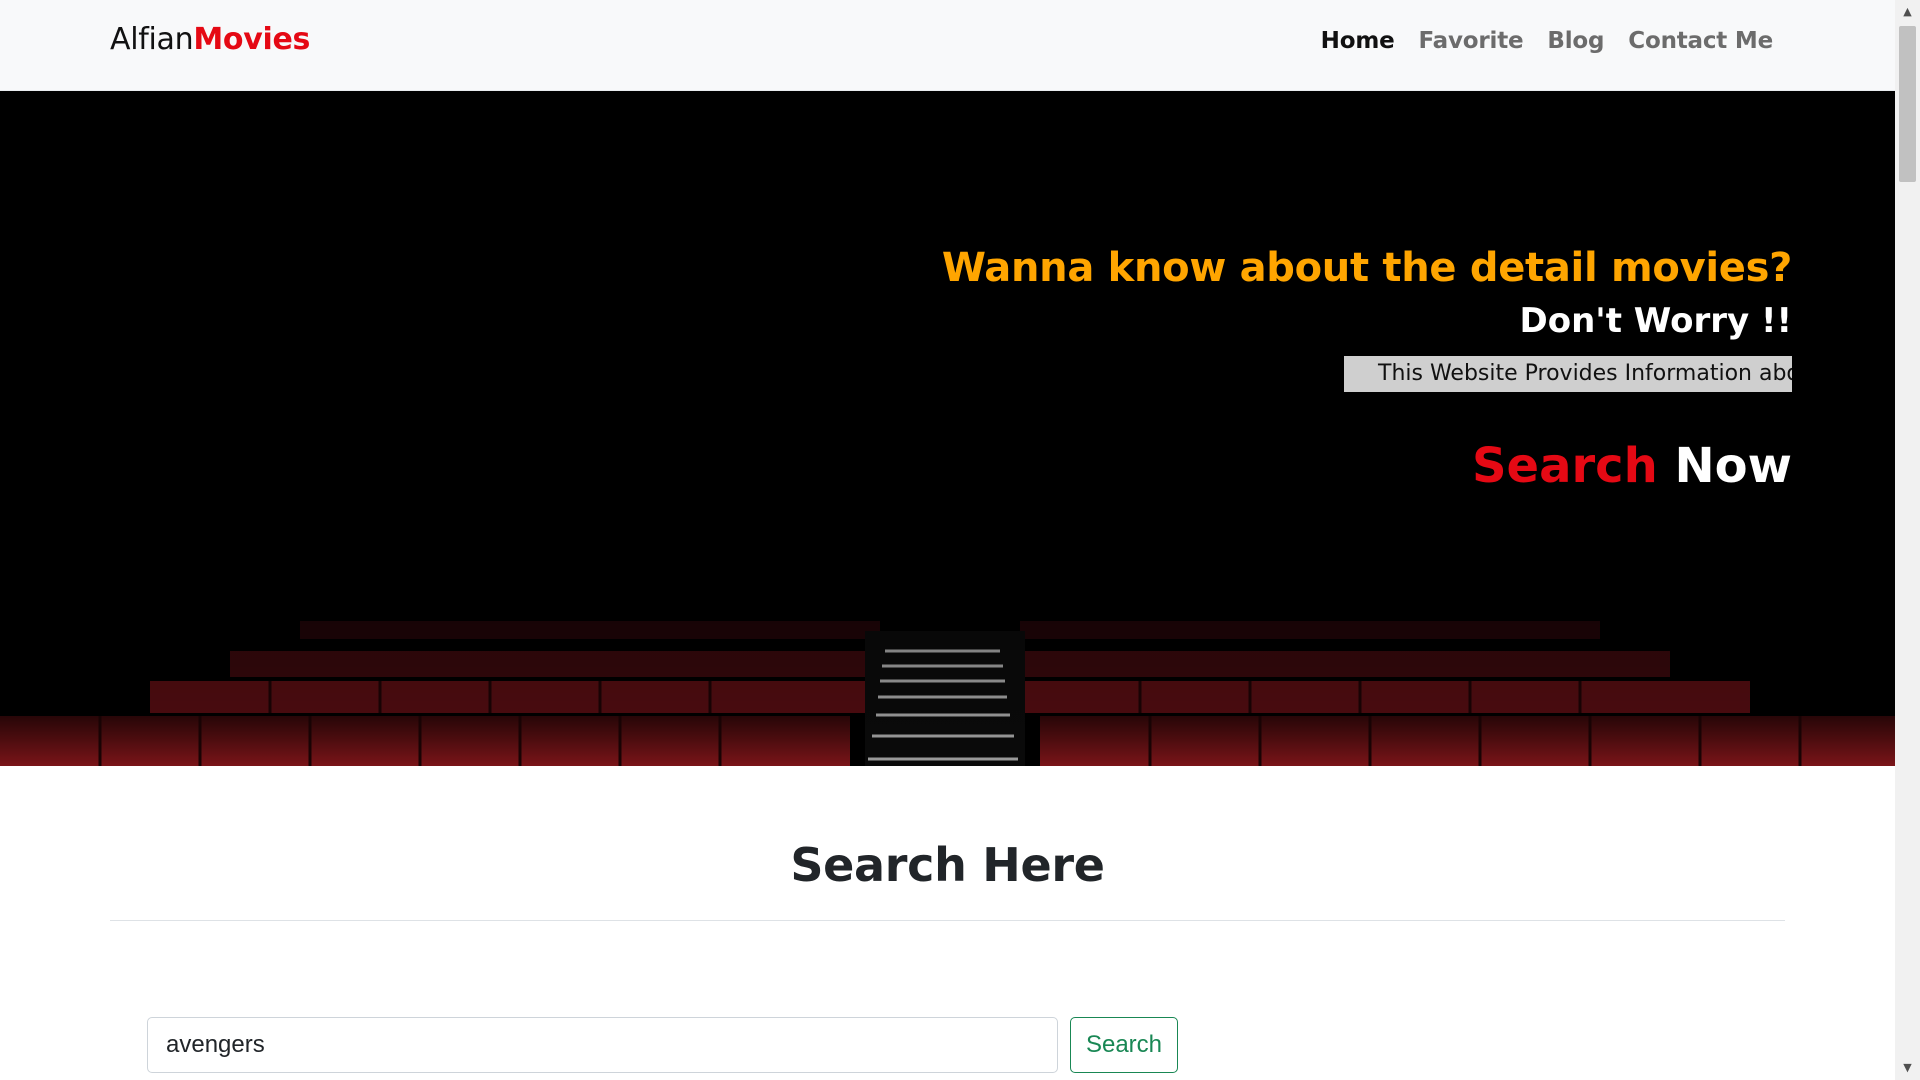  I want to click on brand-name-part1: Alfian, so click(152, 39).